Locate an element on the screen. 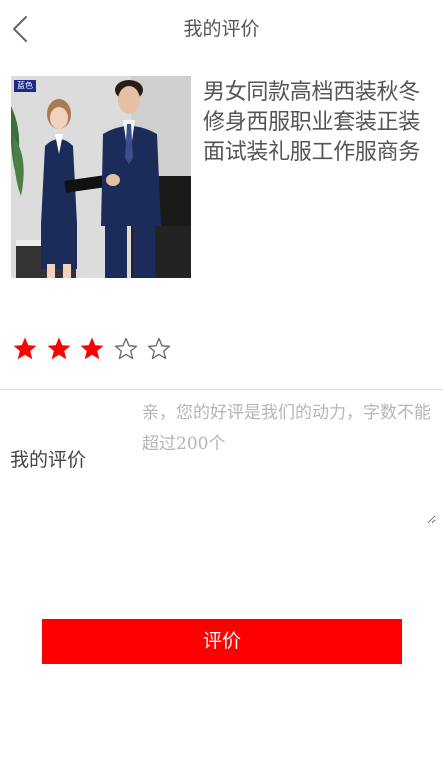 The image size is (443, 767). divider is located at coordinates (221, 389).